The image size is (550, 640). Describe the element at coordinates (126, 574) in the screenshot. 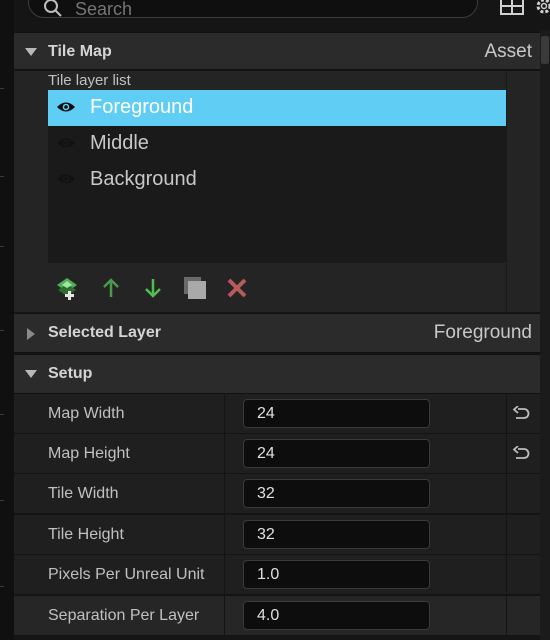

I see `property-label: Pixels Per Unreal Unit` at that location.